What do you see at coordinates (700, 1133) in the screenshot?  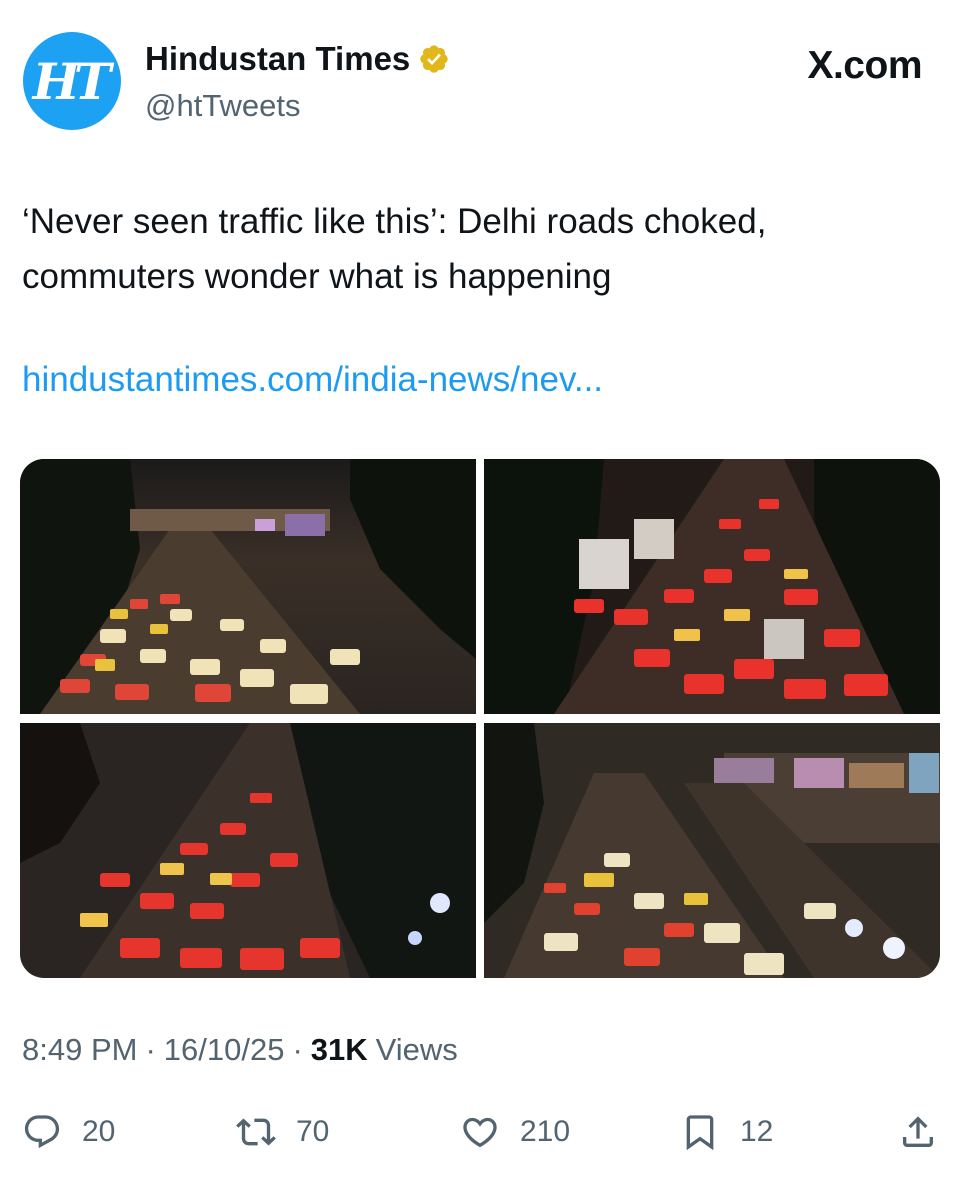 I see `bookmark-icon` at bounding box center [700, 1133].